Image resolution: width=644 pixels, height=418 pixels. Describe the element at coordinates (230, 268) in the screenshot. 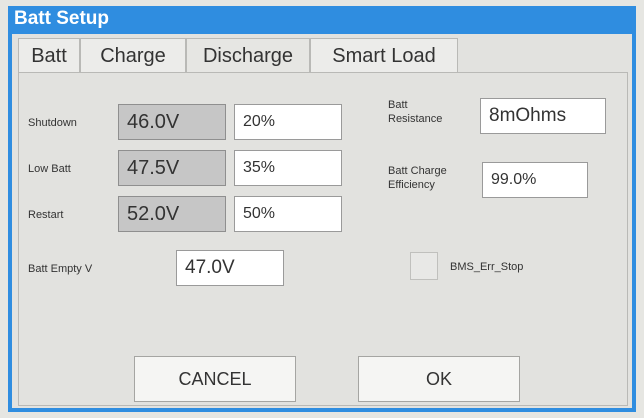

I see `batt-empty-v-input: 47.0V` at that location.